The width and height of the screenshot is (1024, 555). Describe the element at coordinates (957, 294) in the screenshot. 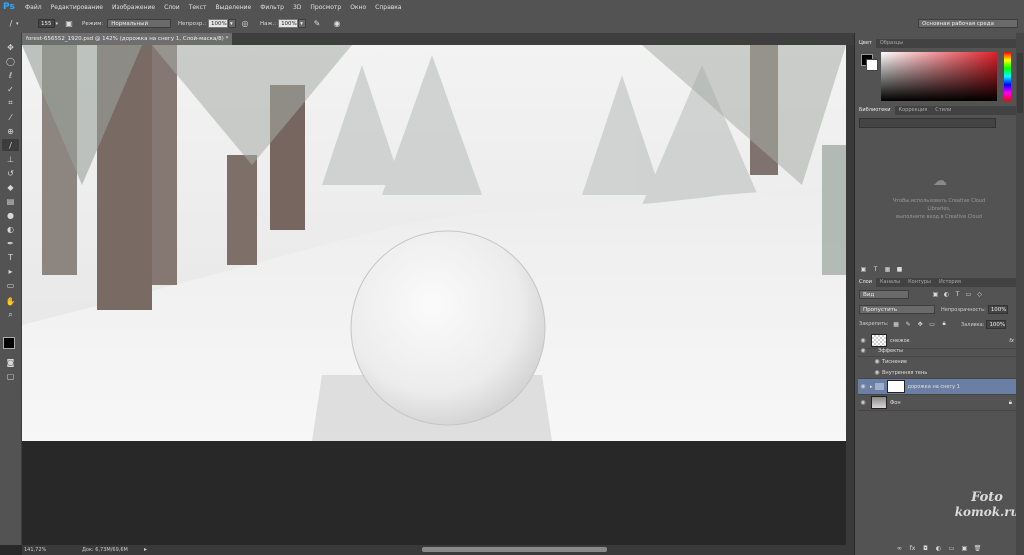

I see `filter-type-icon: T` at that location.